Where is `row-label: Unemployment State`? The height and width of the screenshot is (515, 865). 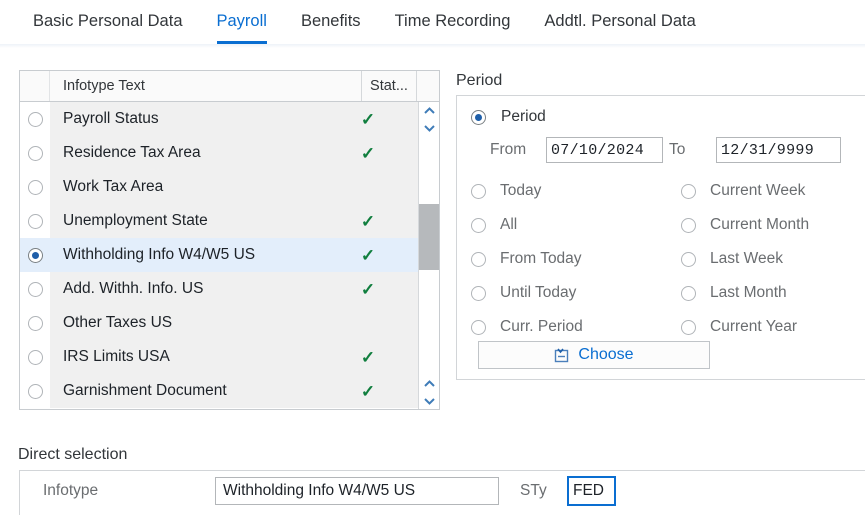 row-label: Unemployment State is located at coordinates (135, 220).